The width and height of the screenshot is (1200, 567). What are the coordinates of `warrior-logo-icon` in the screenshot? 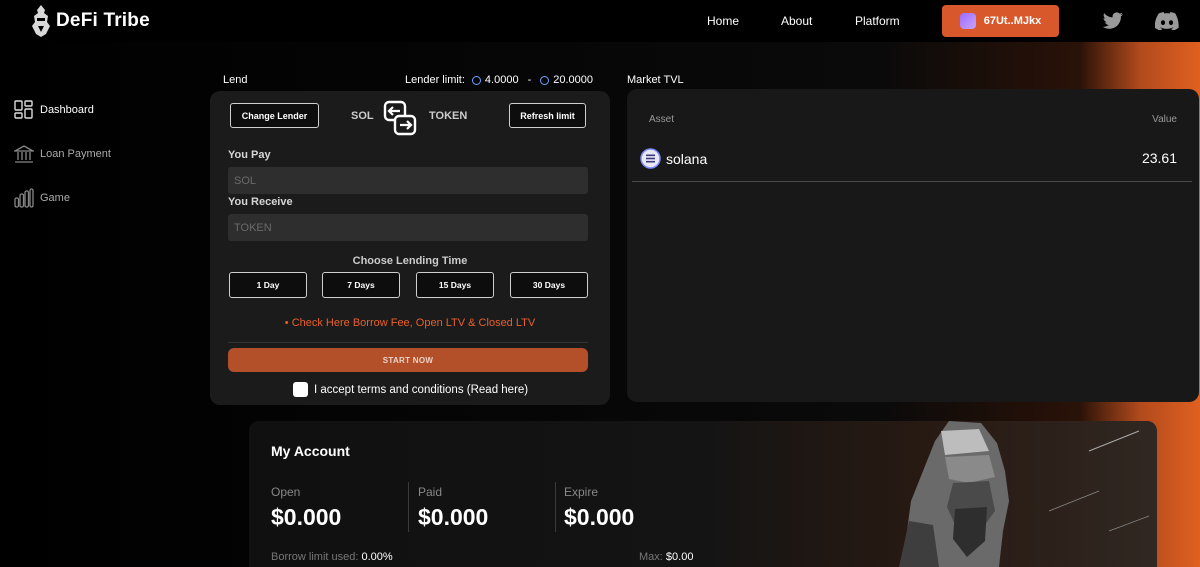 It's located at (41, 21).